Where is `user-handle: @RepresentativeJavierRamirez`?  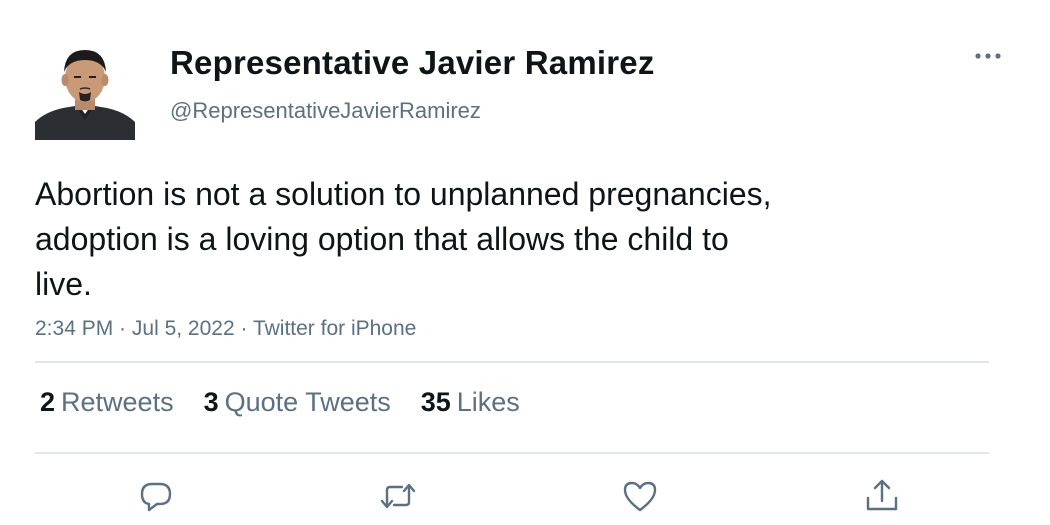 user-handle: @RepresentativeJavierRamirez is located at coordinates (325, 111).